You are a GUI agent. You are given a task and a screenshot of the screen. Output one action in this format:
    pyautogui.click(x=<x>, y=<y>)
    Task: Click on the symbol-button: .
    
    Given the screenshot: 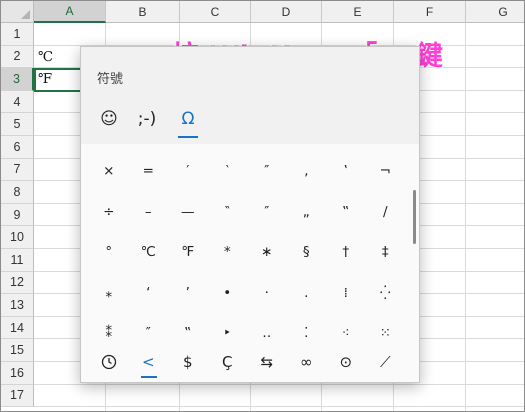 What is the action you would take?
    pyautogui.click(x=307, y=293)
    